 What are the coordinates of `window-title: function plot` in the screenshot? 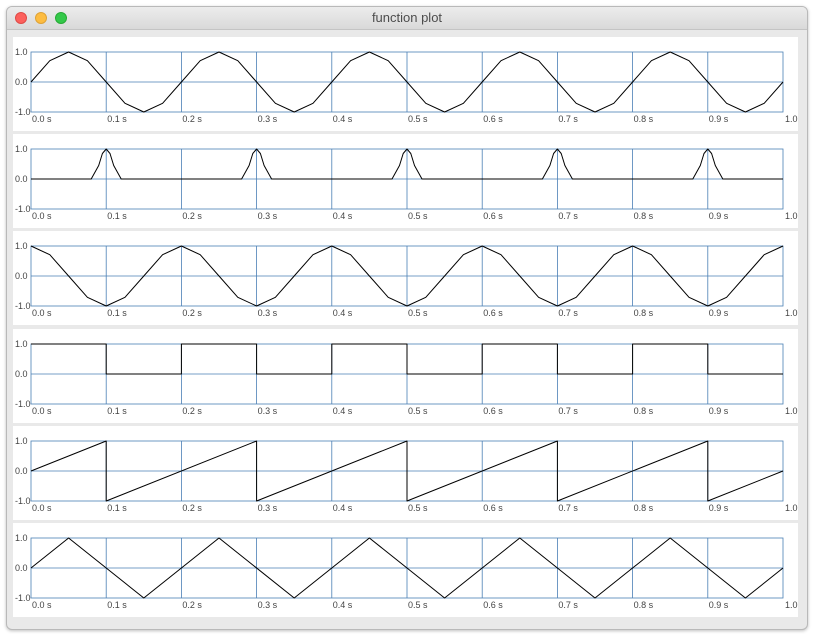 It's located at (407, 17).